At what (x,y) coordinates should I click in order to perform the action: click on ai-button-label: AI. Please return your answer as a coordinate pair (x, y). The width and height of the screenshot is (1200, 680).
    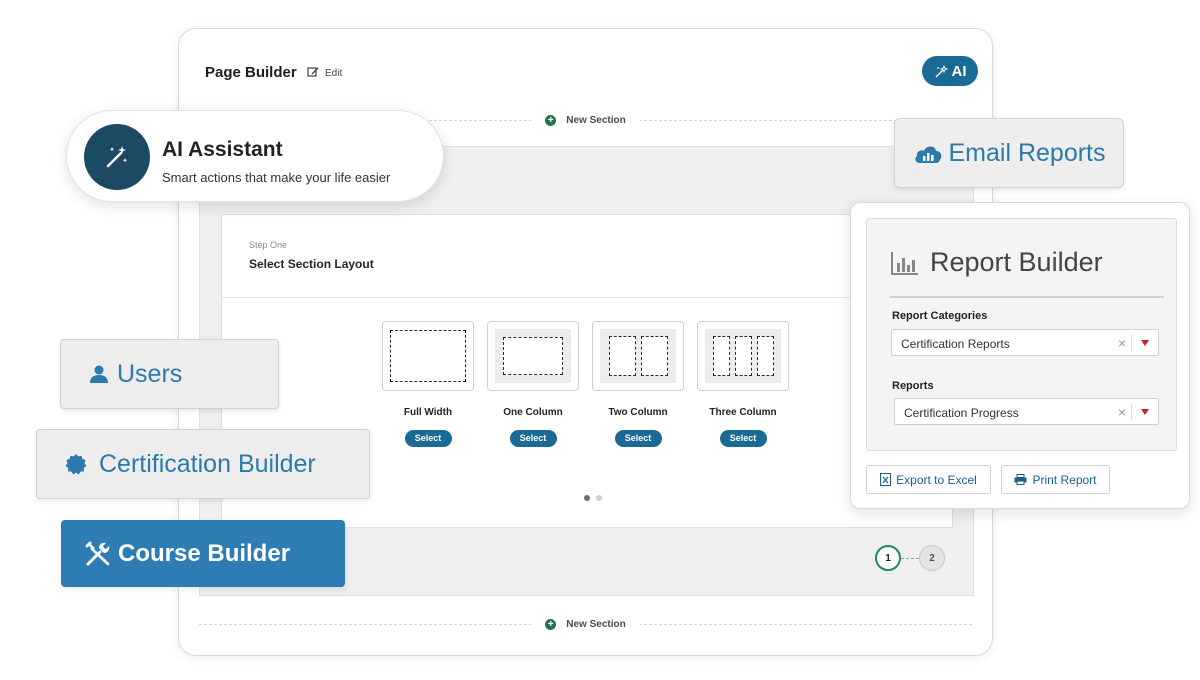
    Looking at the image, I should click on (959, 71).